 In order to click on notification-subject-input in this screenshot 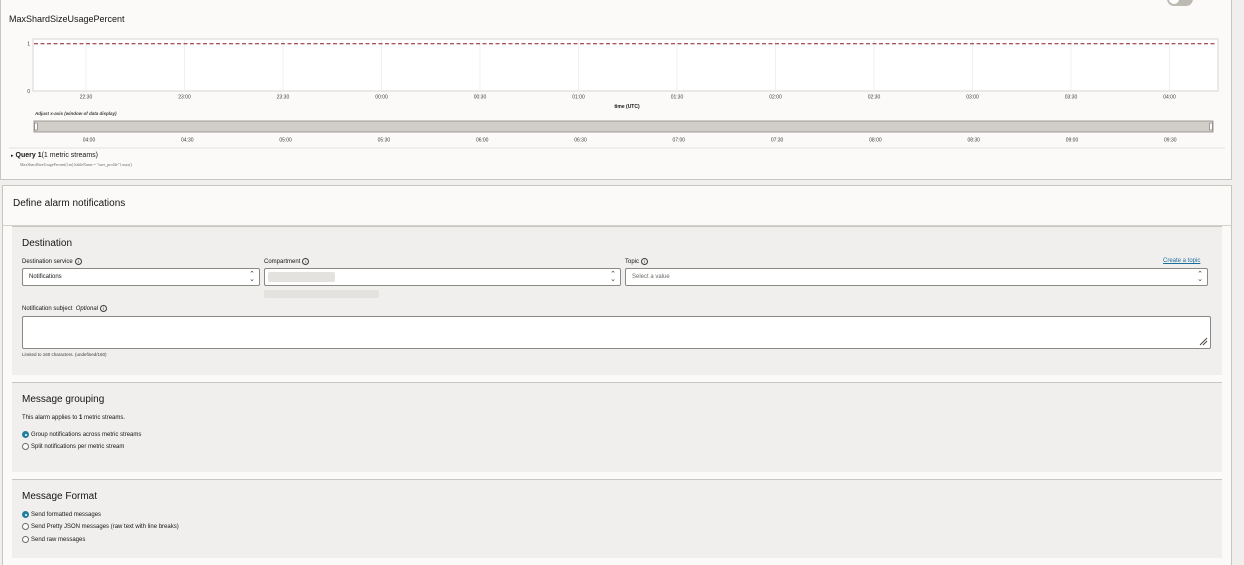, I will do `click(616, 332)`.